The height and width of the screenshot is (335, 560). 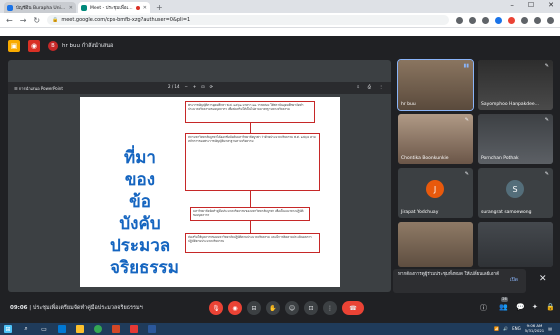 I want to click on extension-icons, so click(x=505, y=20).